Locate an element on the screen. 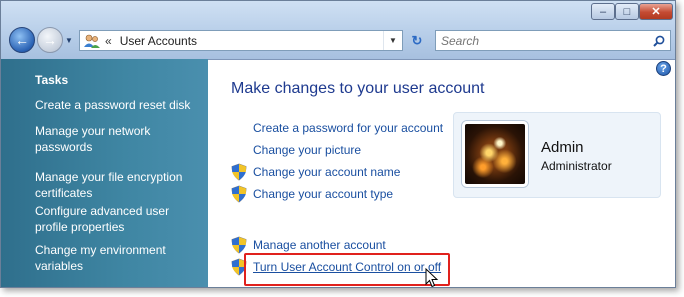 The height and width of the screenshot is (297, 684). sidebar-item-encryption-certificates: Manage your file encryption certificates is located at coordinates (117, 185).